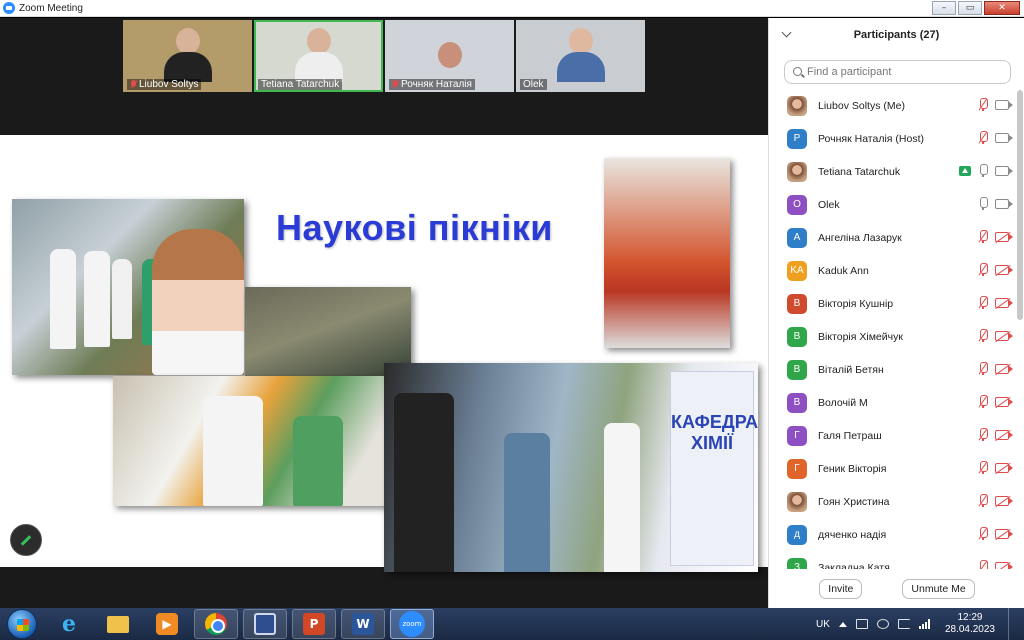 The height and width of the screenshot is (640, 1024). What do you see at coordinates (823, 624) in the screenshot?
I see `language-indicator: UK` at bounding box center [823, 624].